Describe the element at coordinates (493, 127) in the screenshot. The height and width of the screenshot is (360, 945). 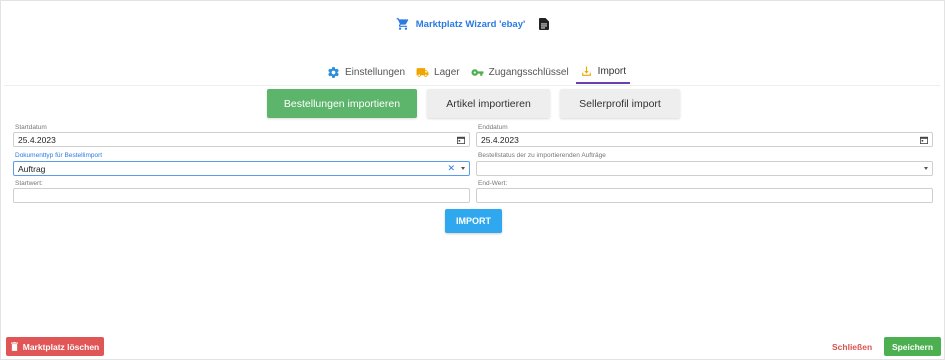
I see `end-date-label: Enddatum` at that location.